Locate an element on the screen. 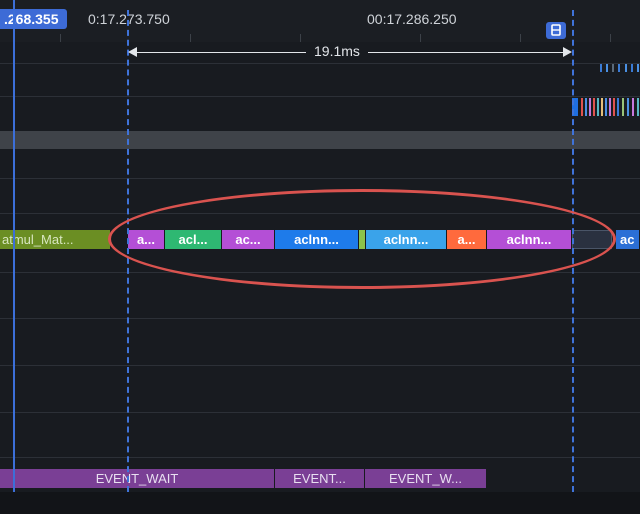 This screenshot has width=640, height=514. track-group-header is located at coordinates (320, 140).